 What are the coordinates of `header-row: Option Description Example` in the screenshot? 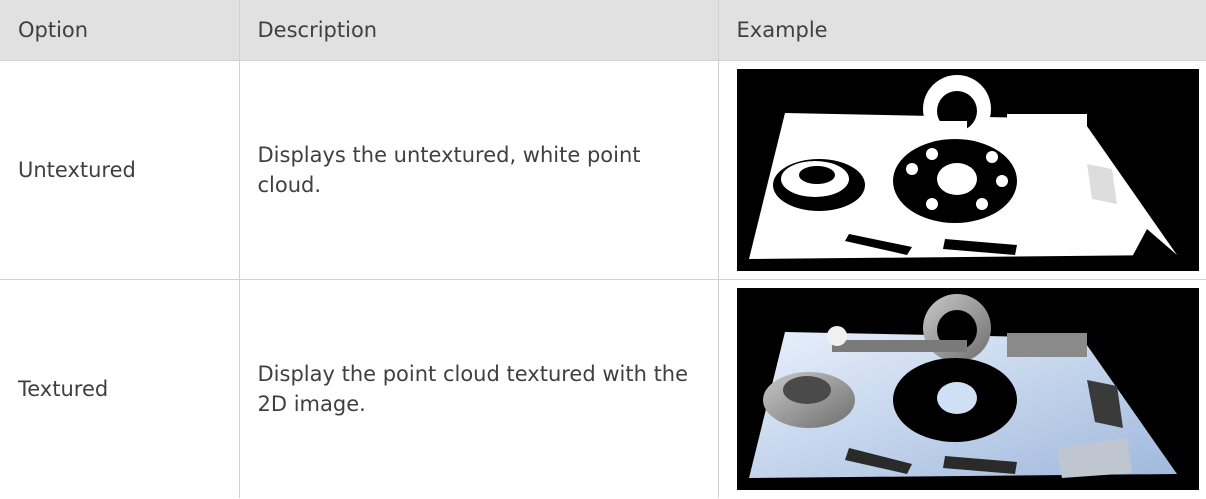 It's located at (603, 30).